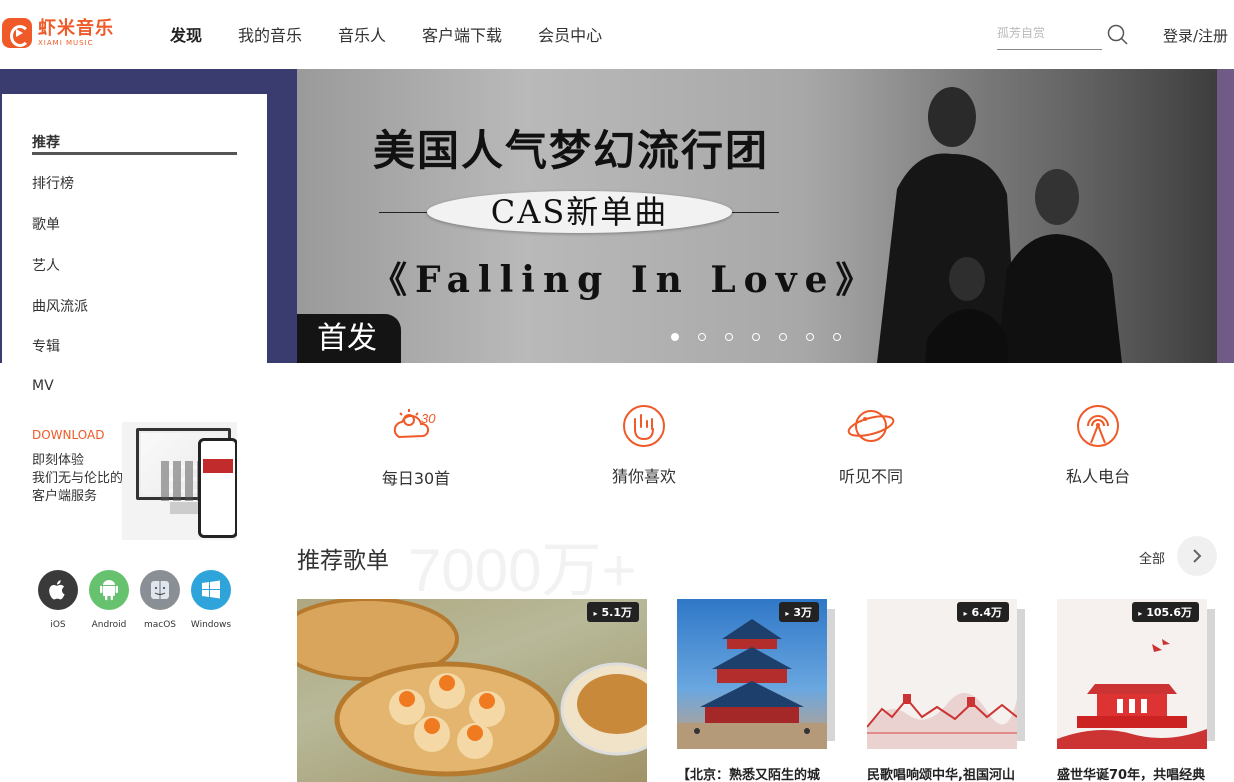 The height and width of the screenshot is (782, 1234). What do you see at coordinates (160, 590) in the screenshot?
I see `finder-icon` at bounding box center [160, 590].